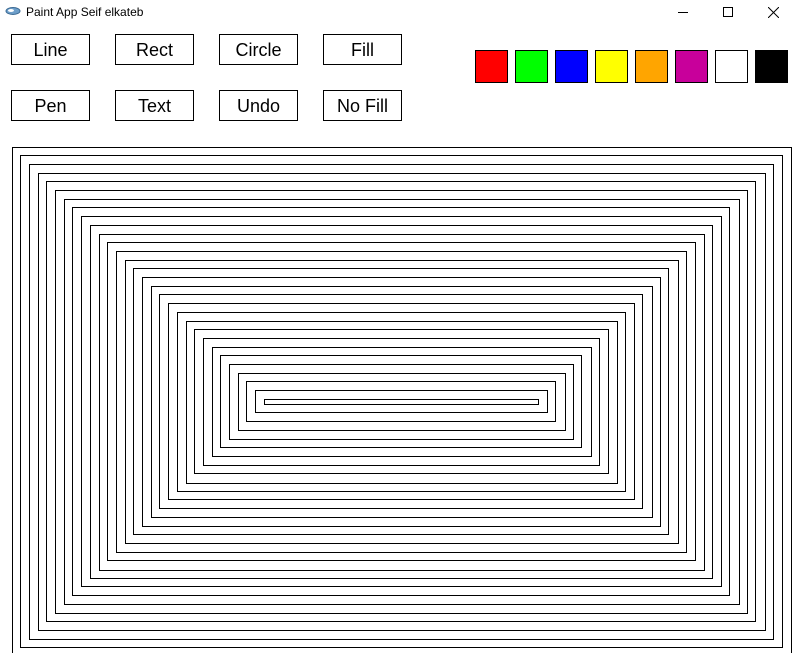 This screenshot has width=796, height=653. What do you see at coordinates (154, 105) in the screenshot?
I see `text-button: Text` at bounding box center [154, 105].